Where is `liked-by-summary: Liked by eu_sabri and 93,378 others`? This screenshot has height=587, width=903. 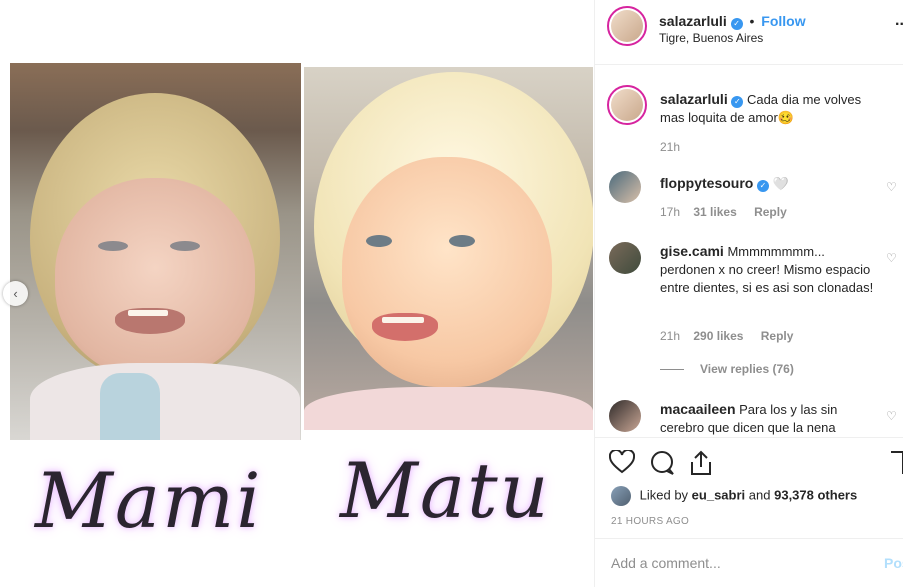 liked-by-summary: Liked by eu_sabri and 93,378 others is located at coordinates (734, 496).